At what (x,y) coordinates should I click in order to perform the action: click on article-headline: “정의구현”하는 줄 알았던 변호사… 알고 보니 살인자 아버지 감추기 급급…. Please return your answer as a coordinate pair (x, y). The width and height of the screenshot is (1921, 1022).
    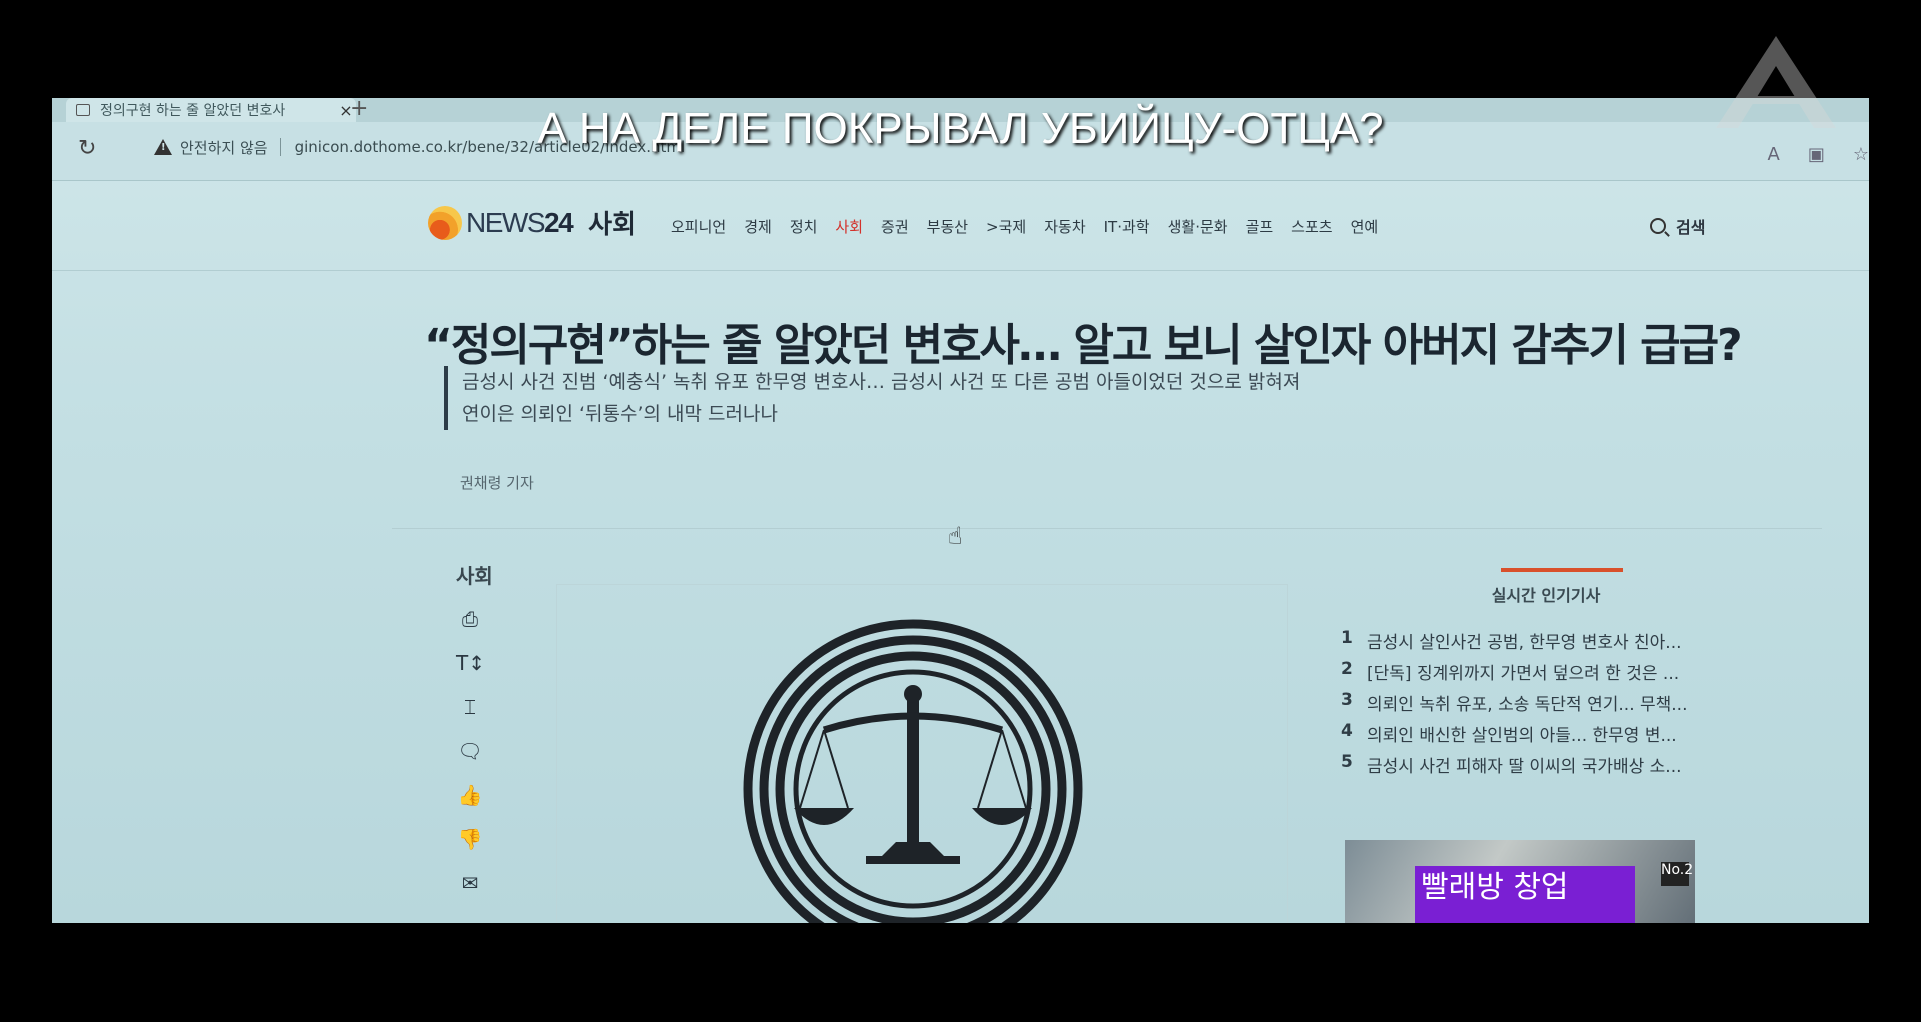
    Looking at the image, I should click on (1083, 346).